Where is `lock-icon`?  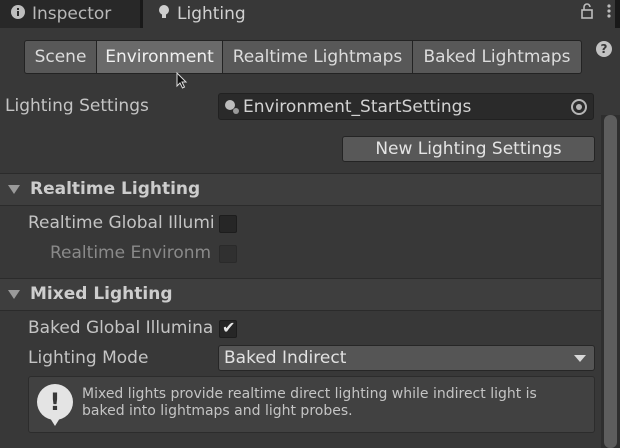 lock-icon is located at coordinates (587, 13).